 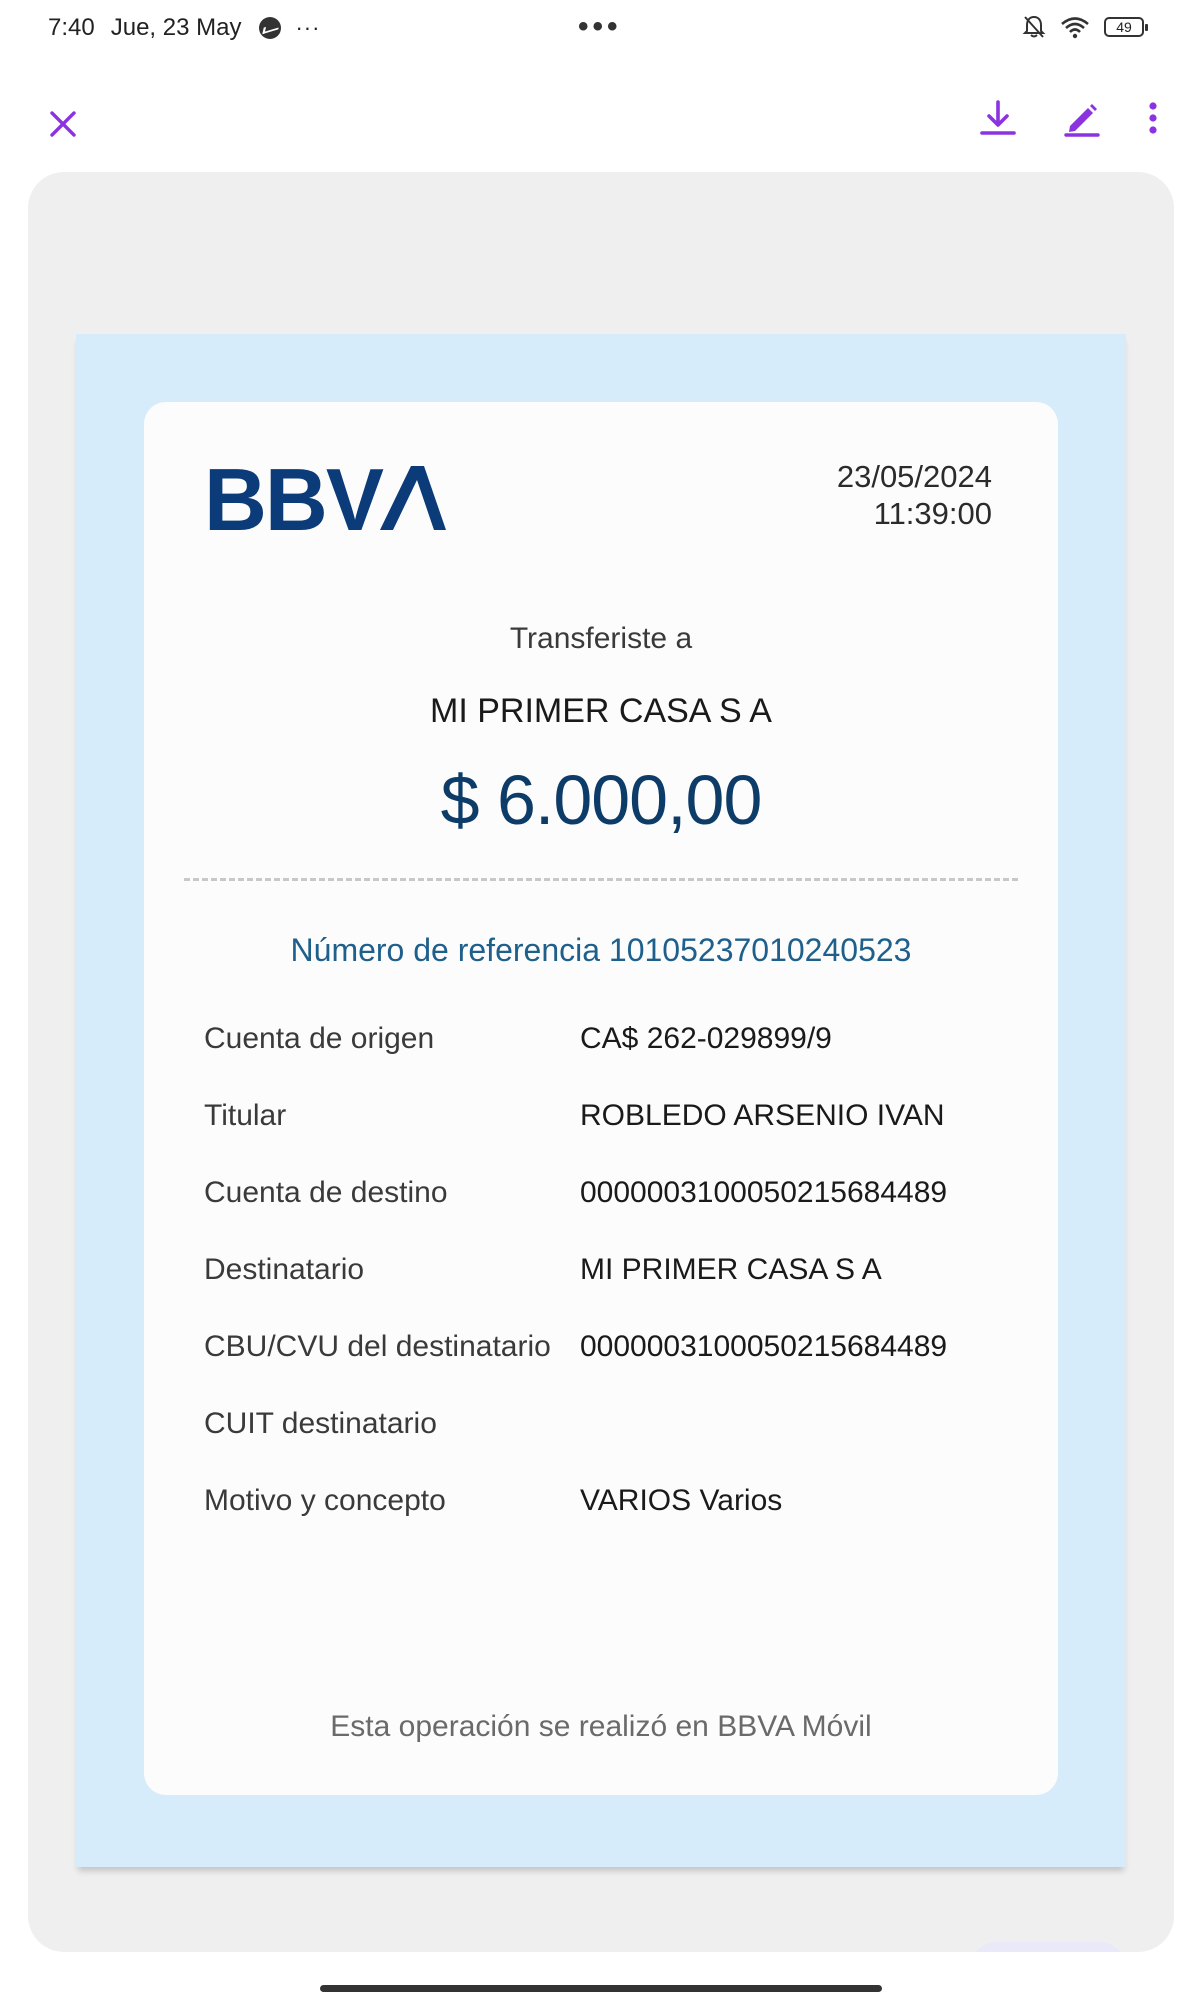 What do you see at coordinates (176, 27) in the screenshot?
I see `status-date: Jue, 23 May` at bounding box center [176, 27].